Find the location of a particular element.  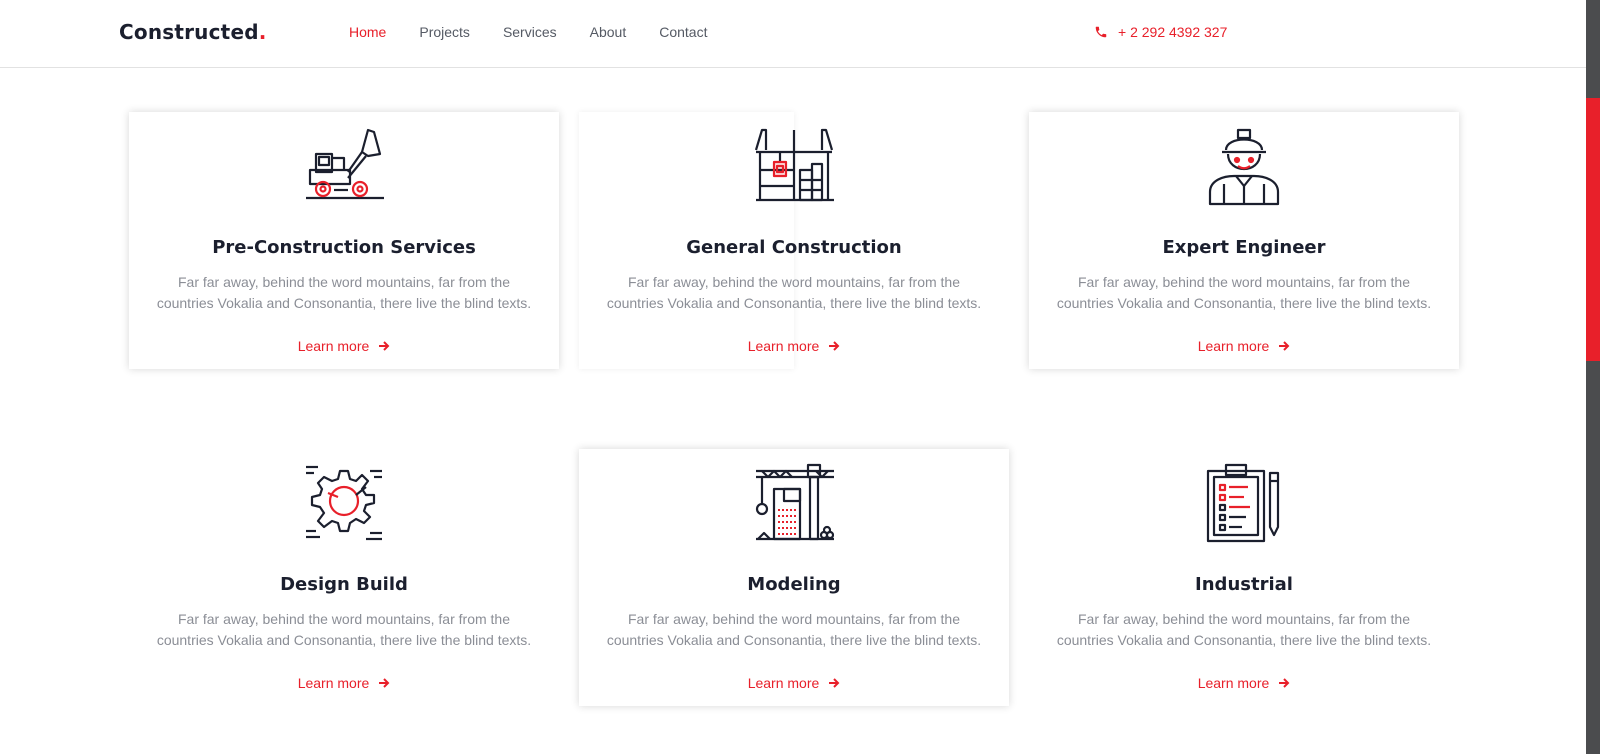

phone-contact: + 2 292 4392 327 is located at coordinates (1160, 32).